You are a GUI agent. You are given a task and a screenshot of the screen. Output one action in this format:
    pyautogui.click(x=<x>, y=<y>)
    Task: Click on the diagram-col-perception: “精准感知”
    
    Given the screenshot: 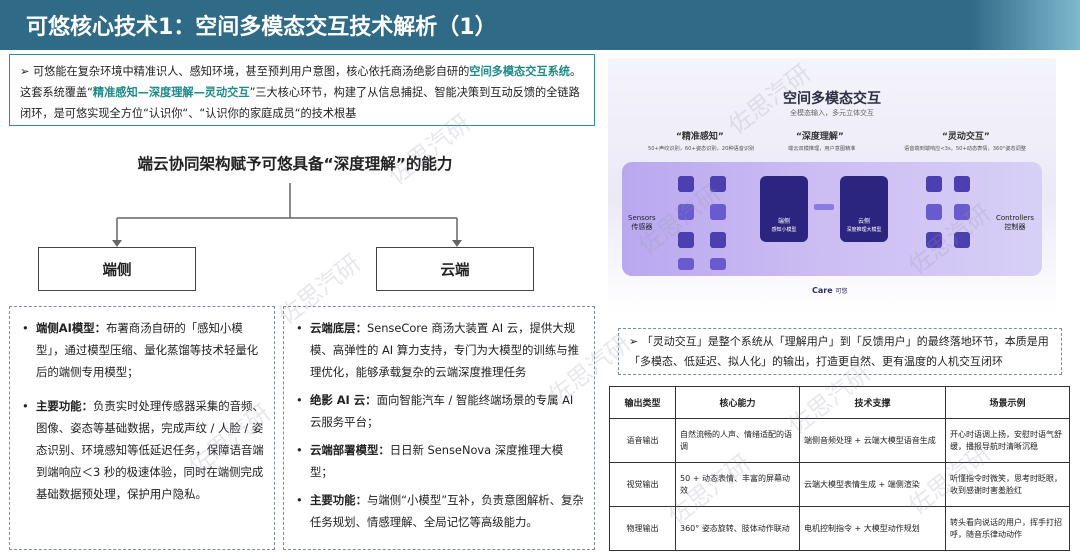 What is the action you would take?
    pyautogui.click(x=700, y=137)
    